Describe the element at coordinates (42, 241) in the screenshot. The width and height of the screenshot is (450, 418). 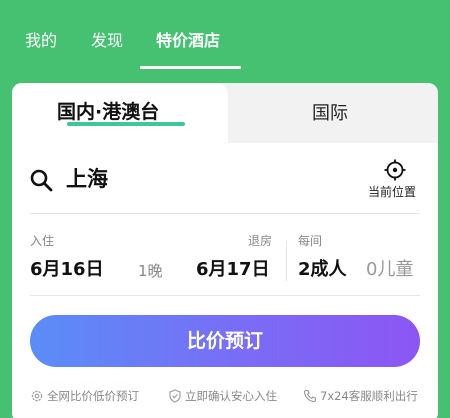
I see `checkin-label: 入住` at that location.